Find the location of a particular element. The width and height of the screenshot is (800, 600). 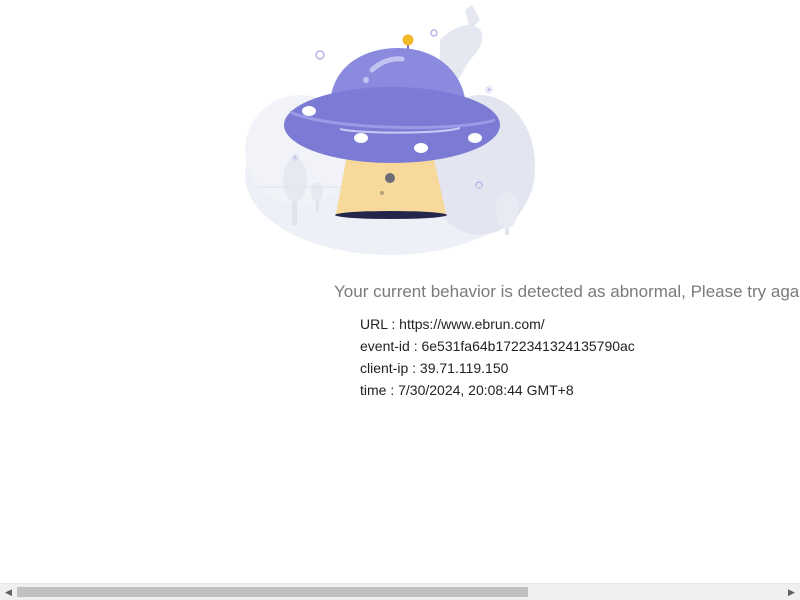

scroll-left-arrow-icon: ◀ is located at coordinates (8, 592).